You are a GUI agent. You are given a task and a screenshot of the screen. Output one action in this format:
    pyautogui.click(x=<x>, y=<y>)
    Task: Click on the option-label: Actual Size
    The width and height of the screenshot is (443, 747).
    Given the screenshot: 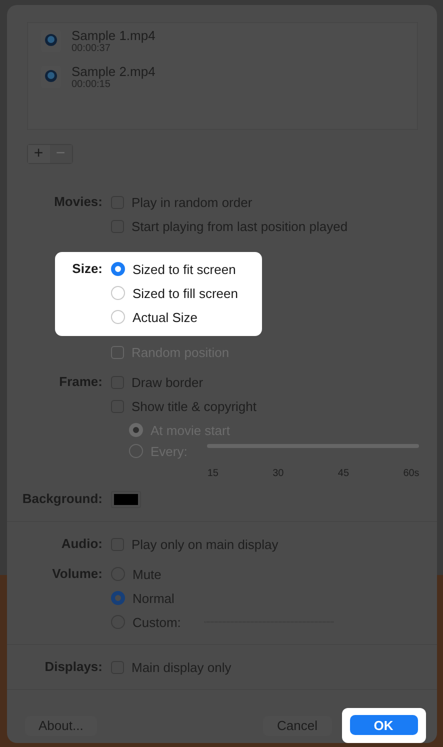 What is the action you would take?
    pyautogui.click(x=165, y=317)
    